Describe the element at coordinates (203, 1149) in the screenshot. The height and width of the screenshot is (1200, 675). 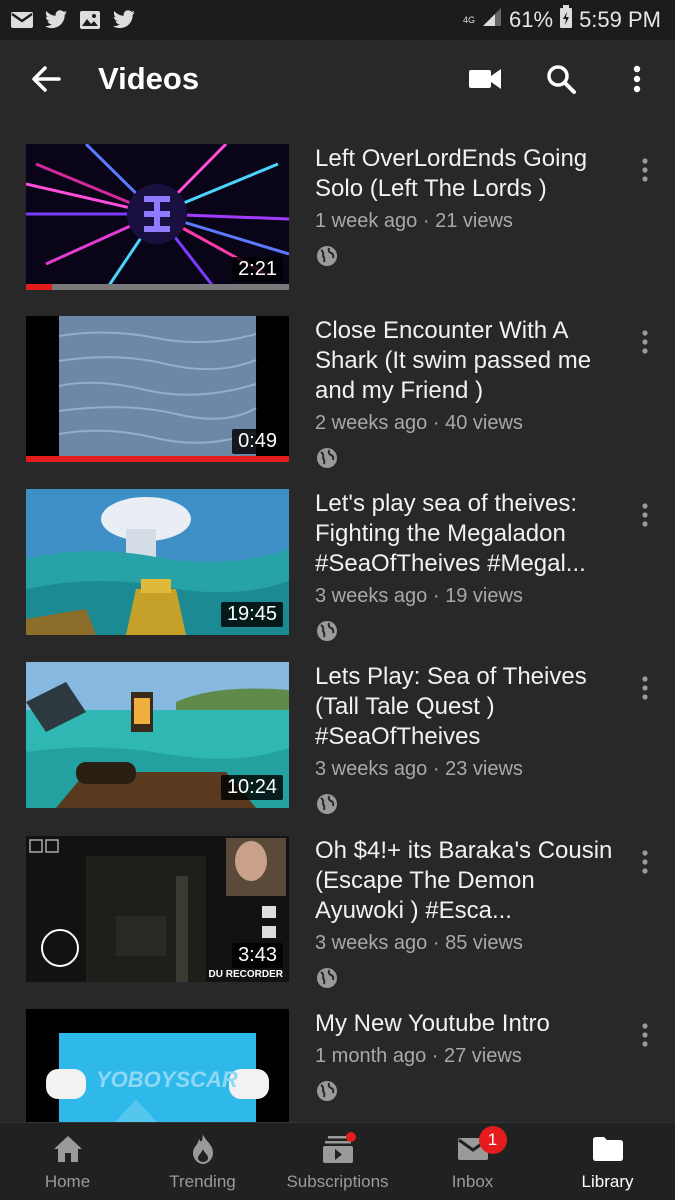
I see `flame-icon` at that location.